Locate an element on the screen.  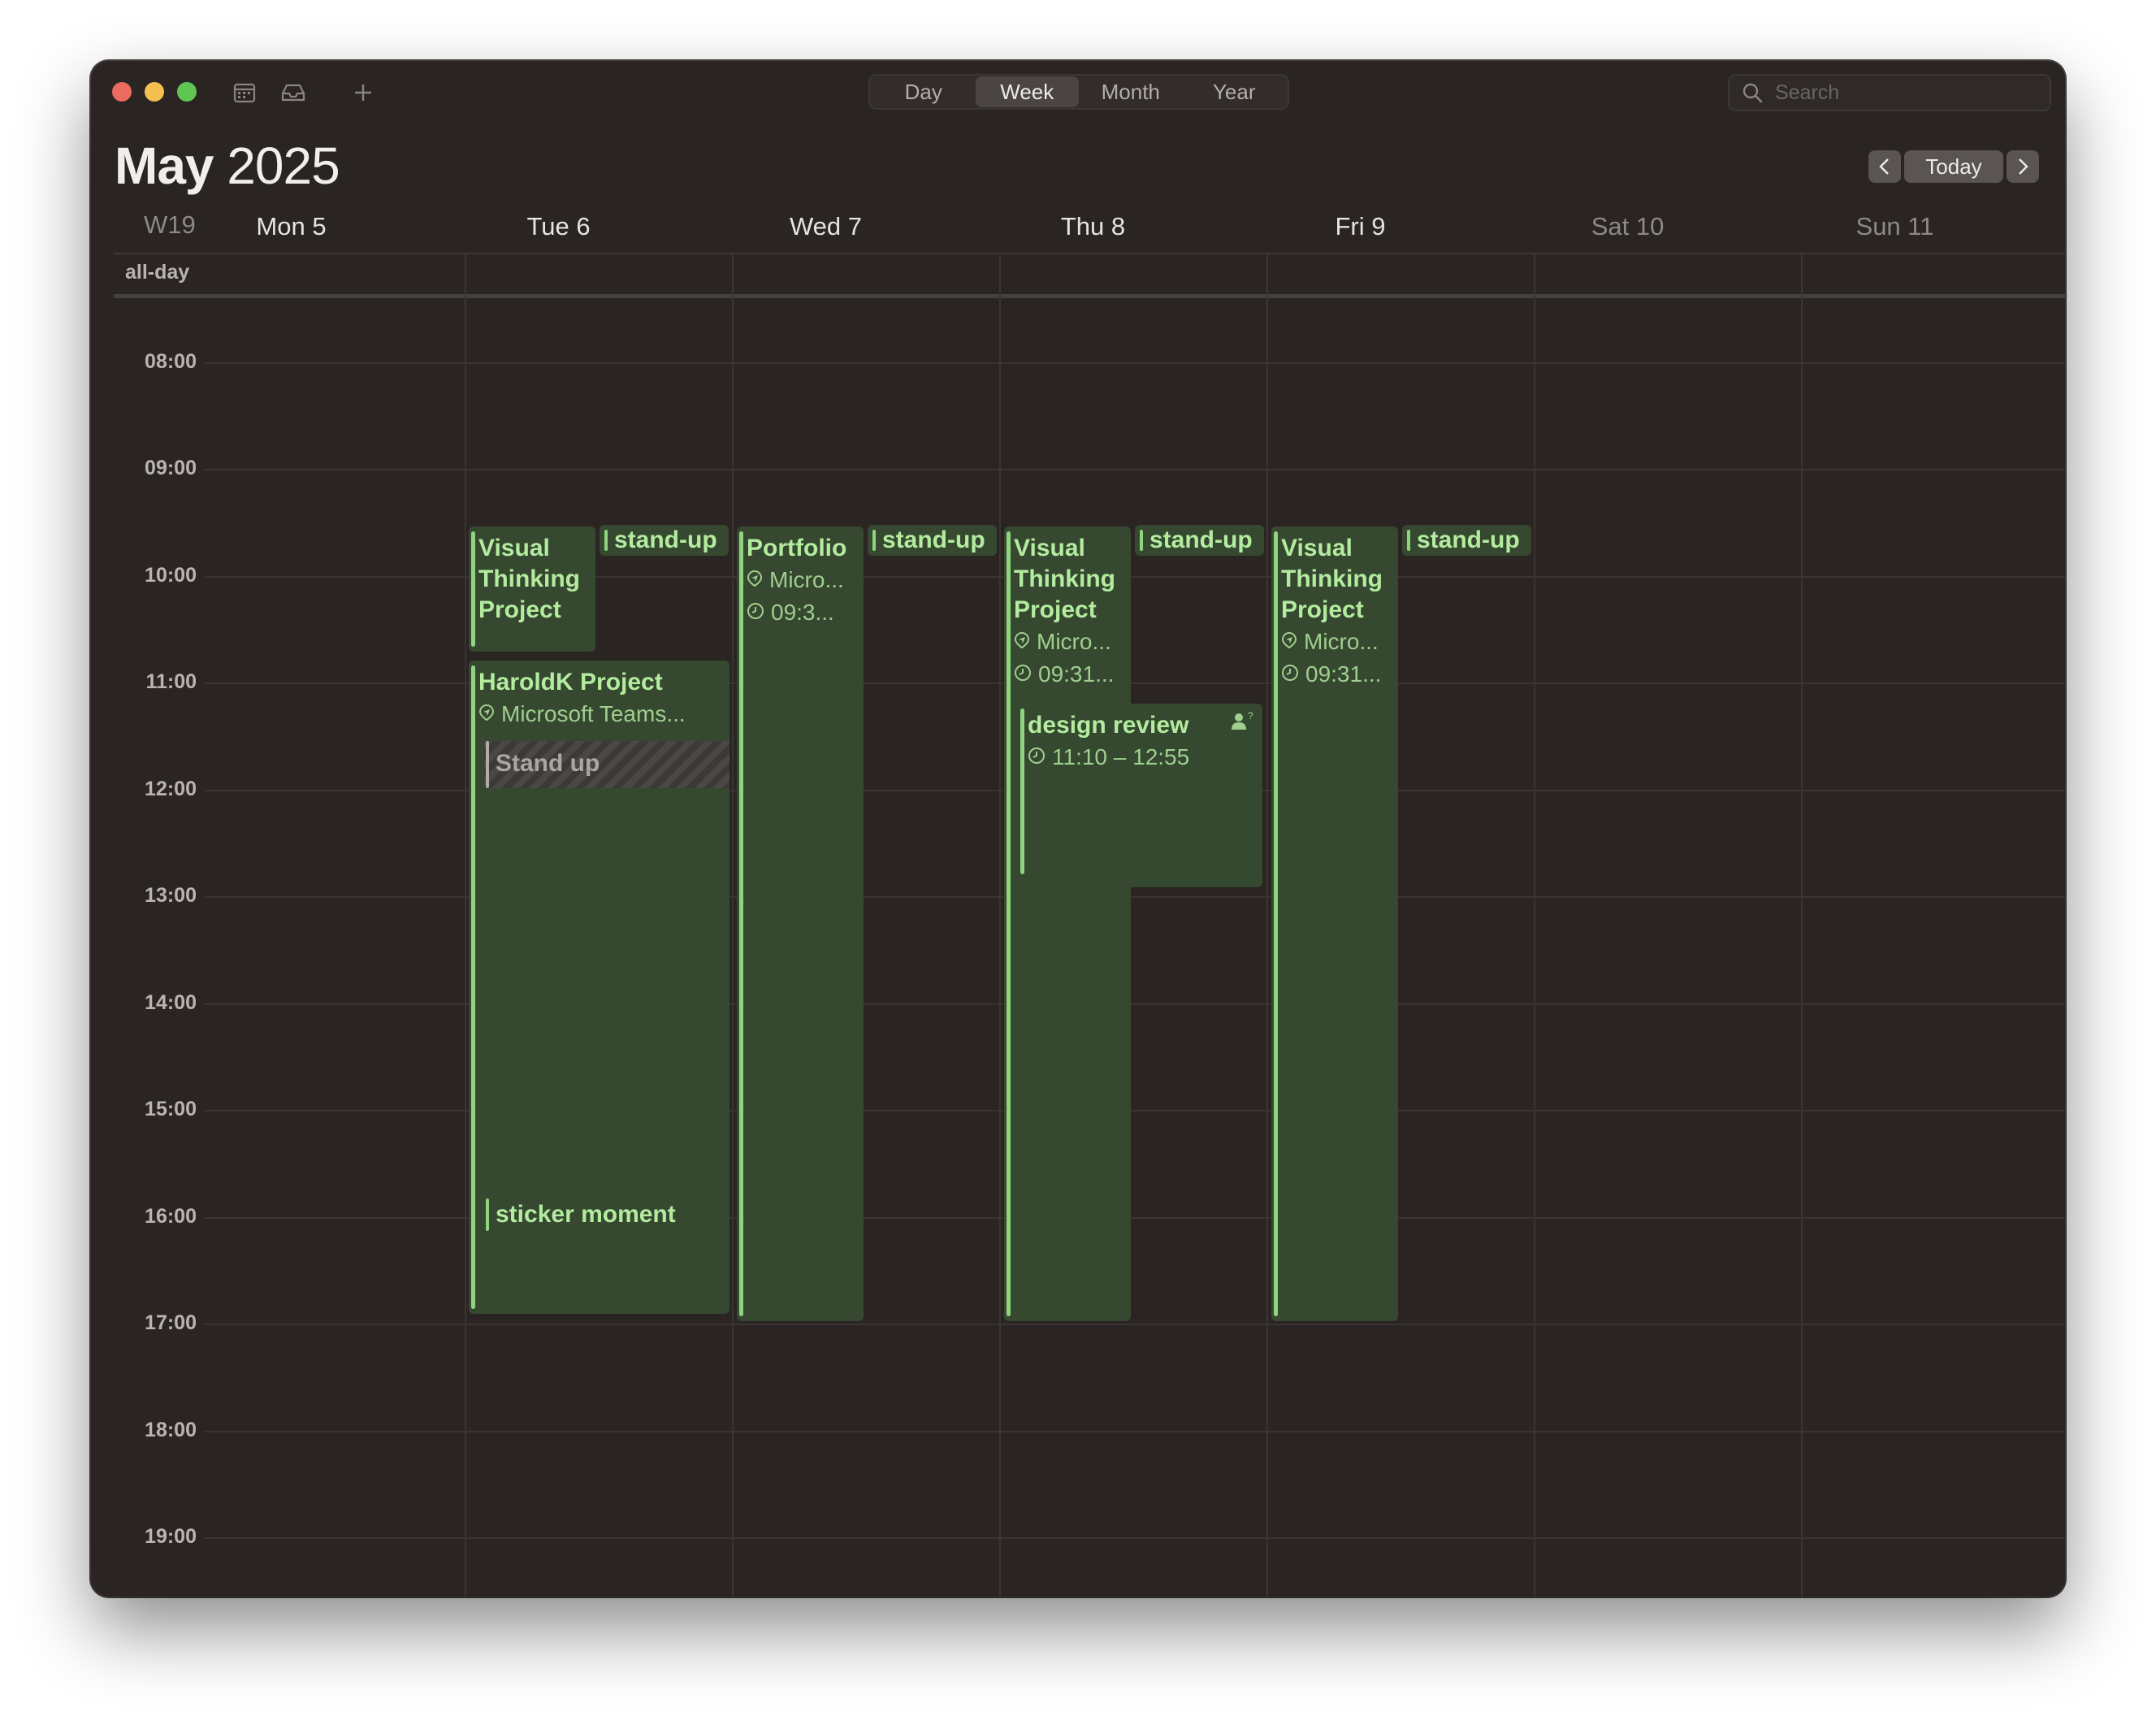
hour-label: 17:00 is located at coordinates (171, 1323).